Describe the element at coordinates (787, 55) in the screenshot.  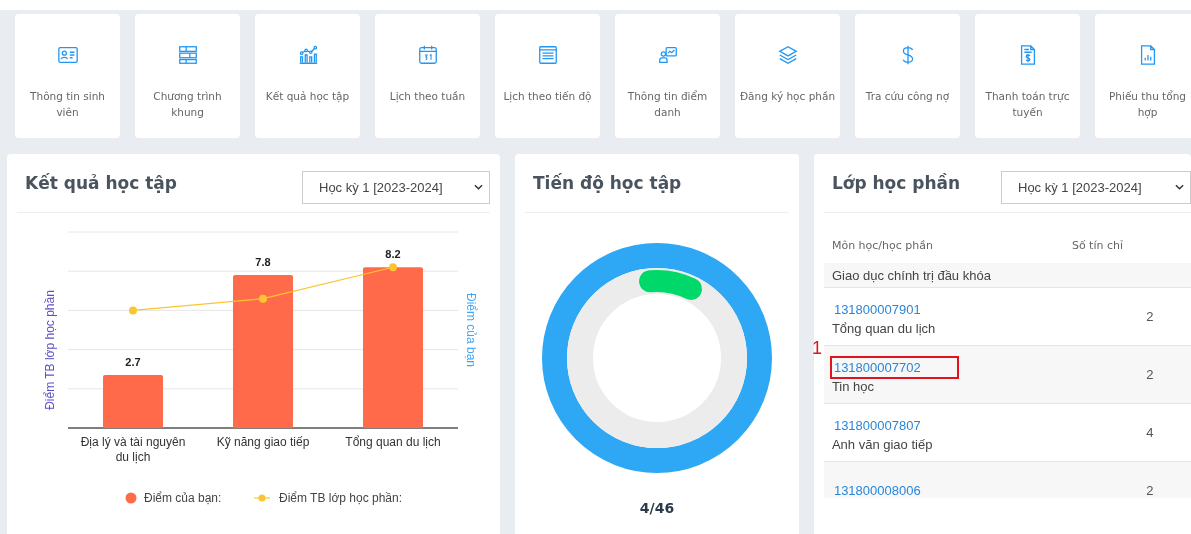
I see `layers-icon` at that location.